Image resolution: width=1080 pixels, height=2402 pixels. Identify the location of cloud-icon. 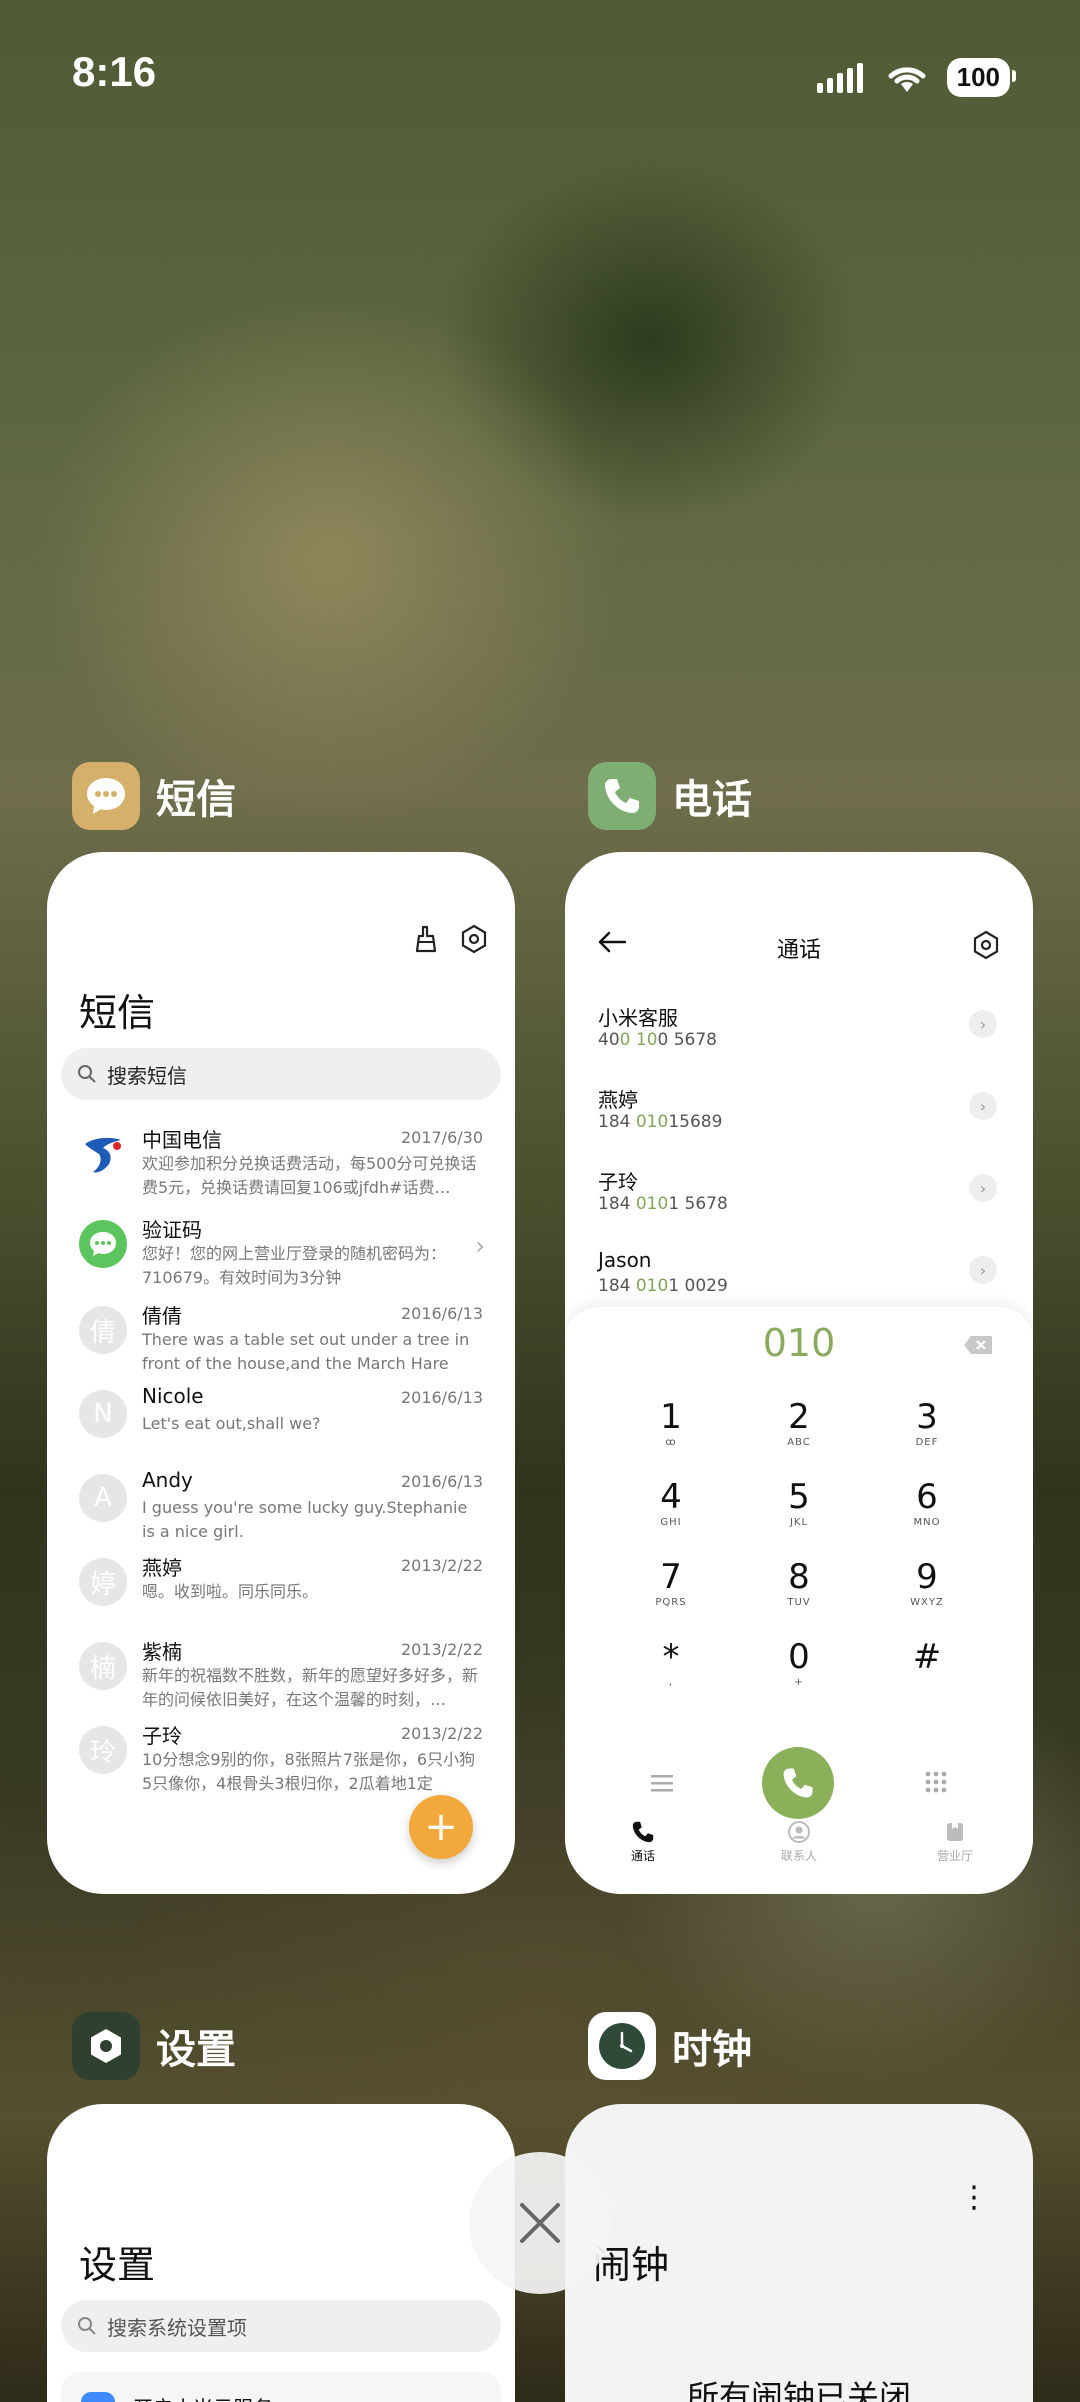
(98, 2397).